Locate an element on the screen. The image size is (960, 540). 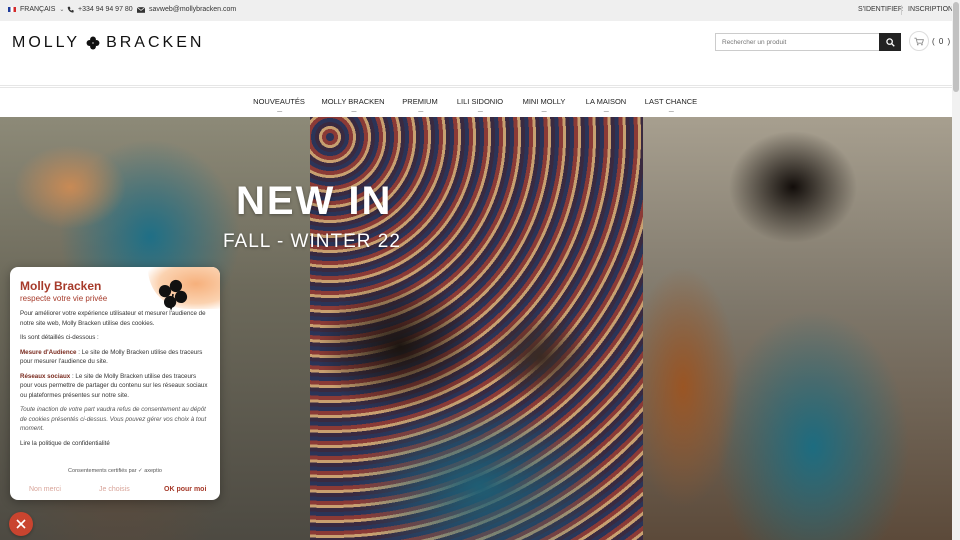
site-logo: MOLLY BRACKEN is located at coordinates (108, 43).